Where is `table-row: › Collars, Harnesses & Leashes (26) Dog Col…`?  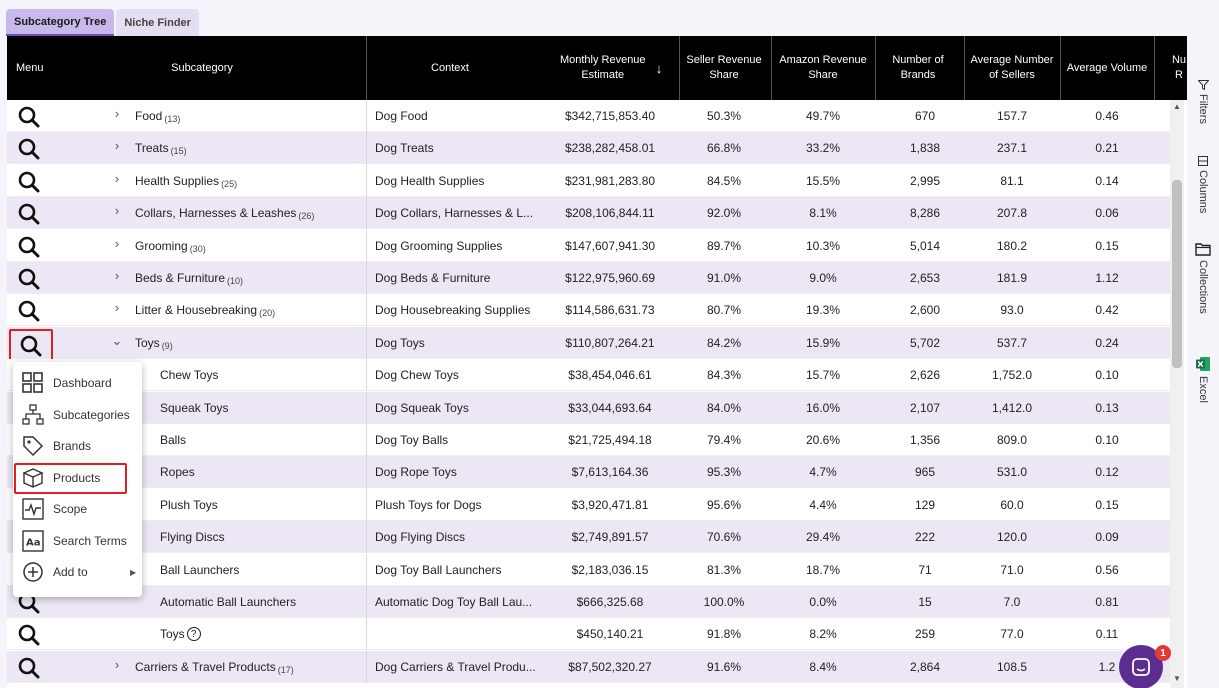
table-row: › Collars, Harnesses & Leashes (26) Dog Col… is located at coordinates (588, 213).